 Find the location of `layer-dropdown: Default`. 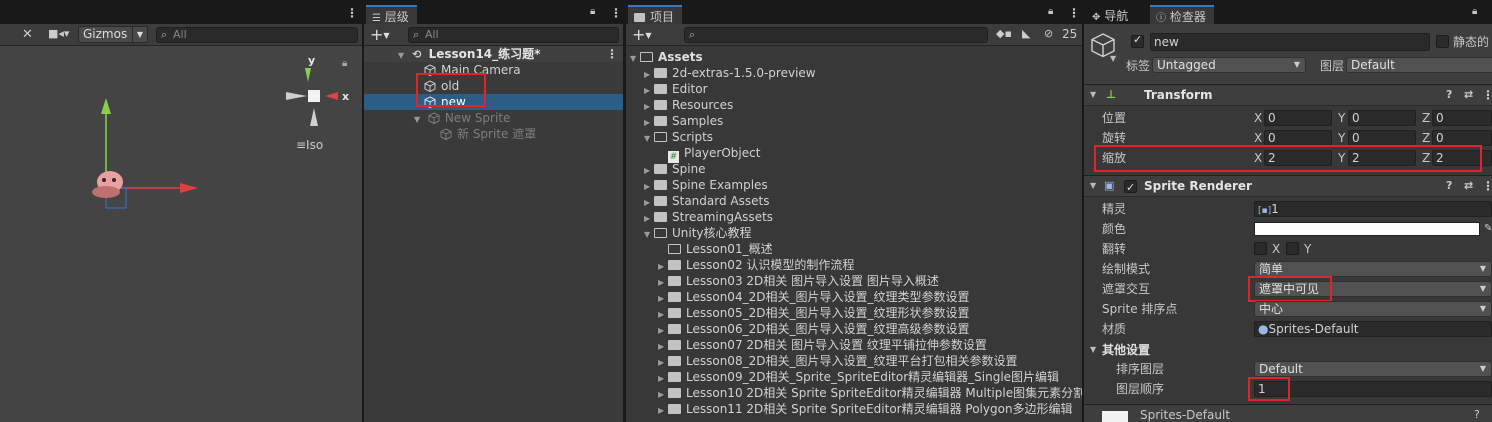

layer-dropdown: Default is located at coordinates (1419, 65).